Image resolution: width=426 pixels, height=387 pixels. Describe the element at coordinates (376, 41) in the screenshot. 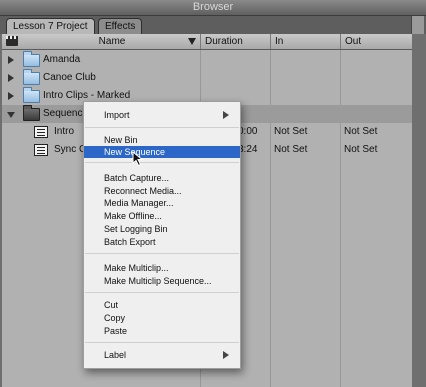

I see `column-out: Out` at that location.